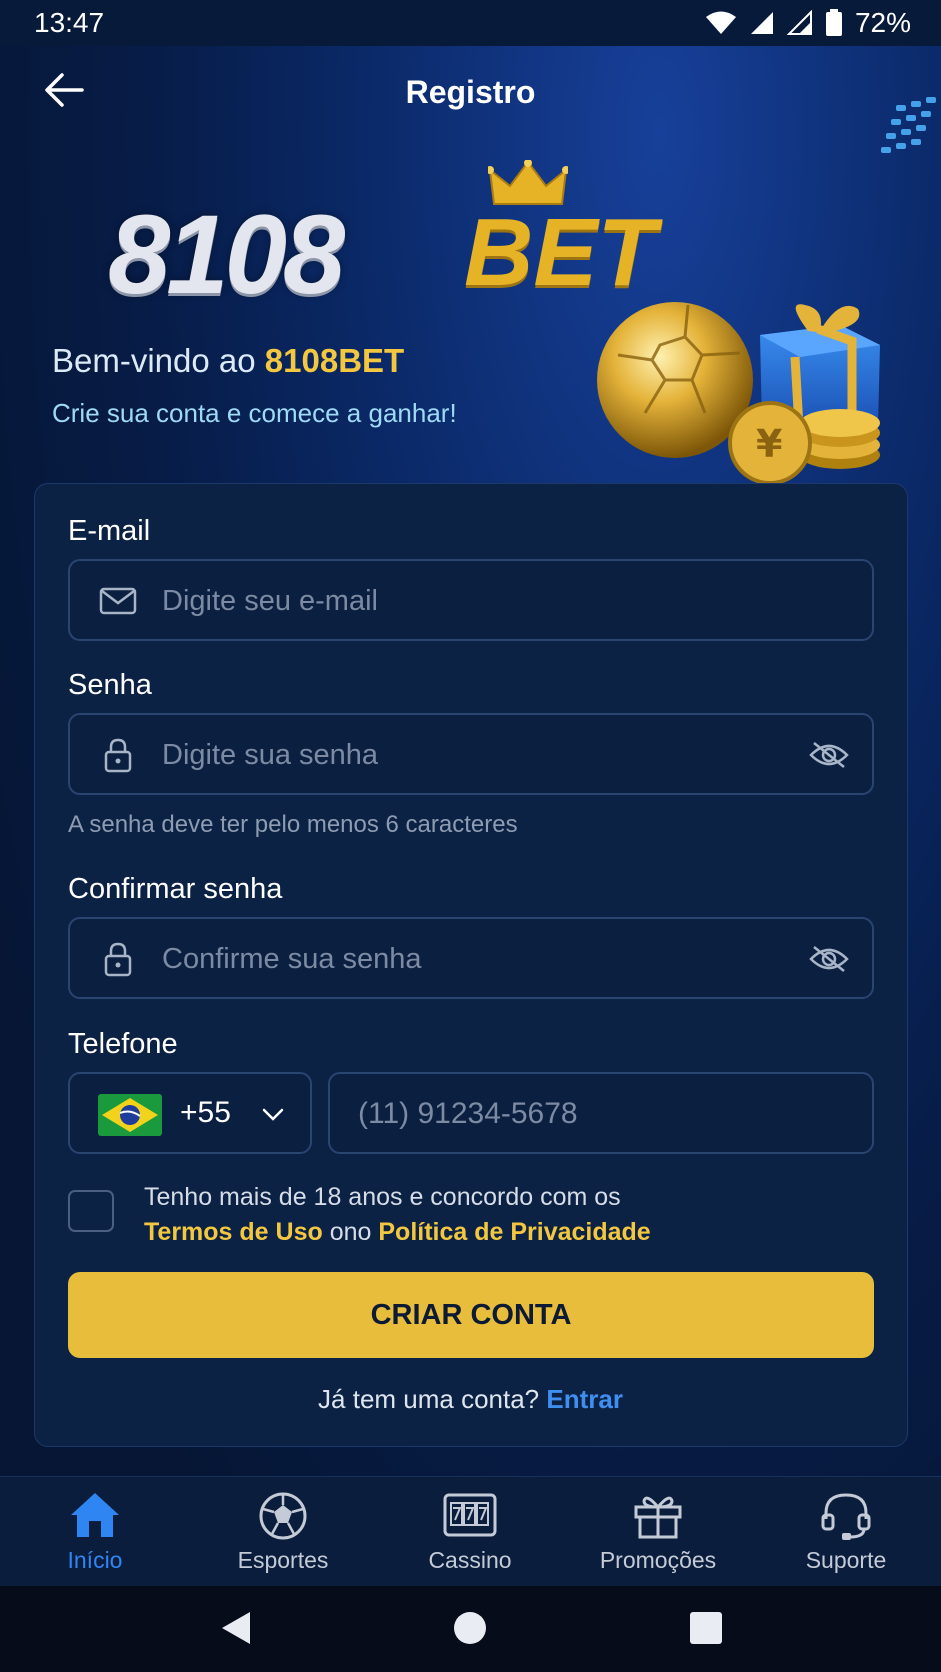 The height and width of the screenshot is (1672, 941). I want to click on data-signal-icon, so click(761, 23).